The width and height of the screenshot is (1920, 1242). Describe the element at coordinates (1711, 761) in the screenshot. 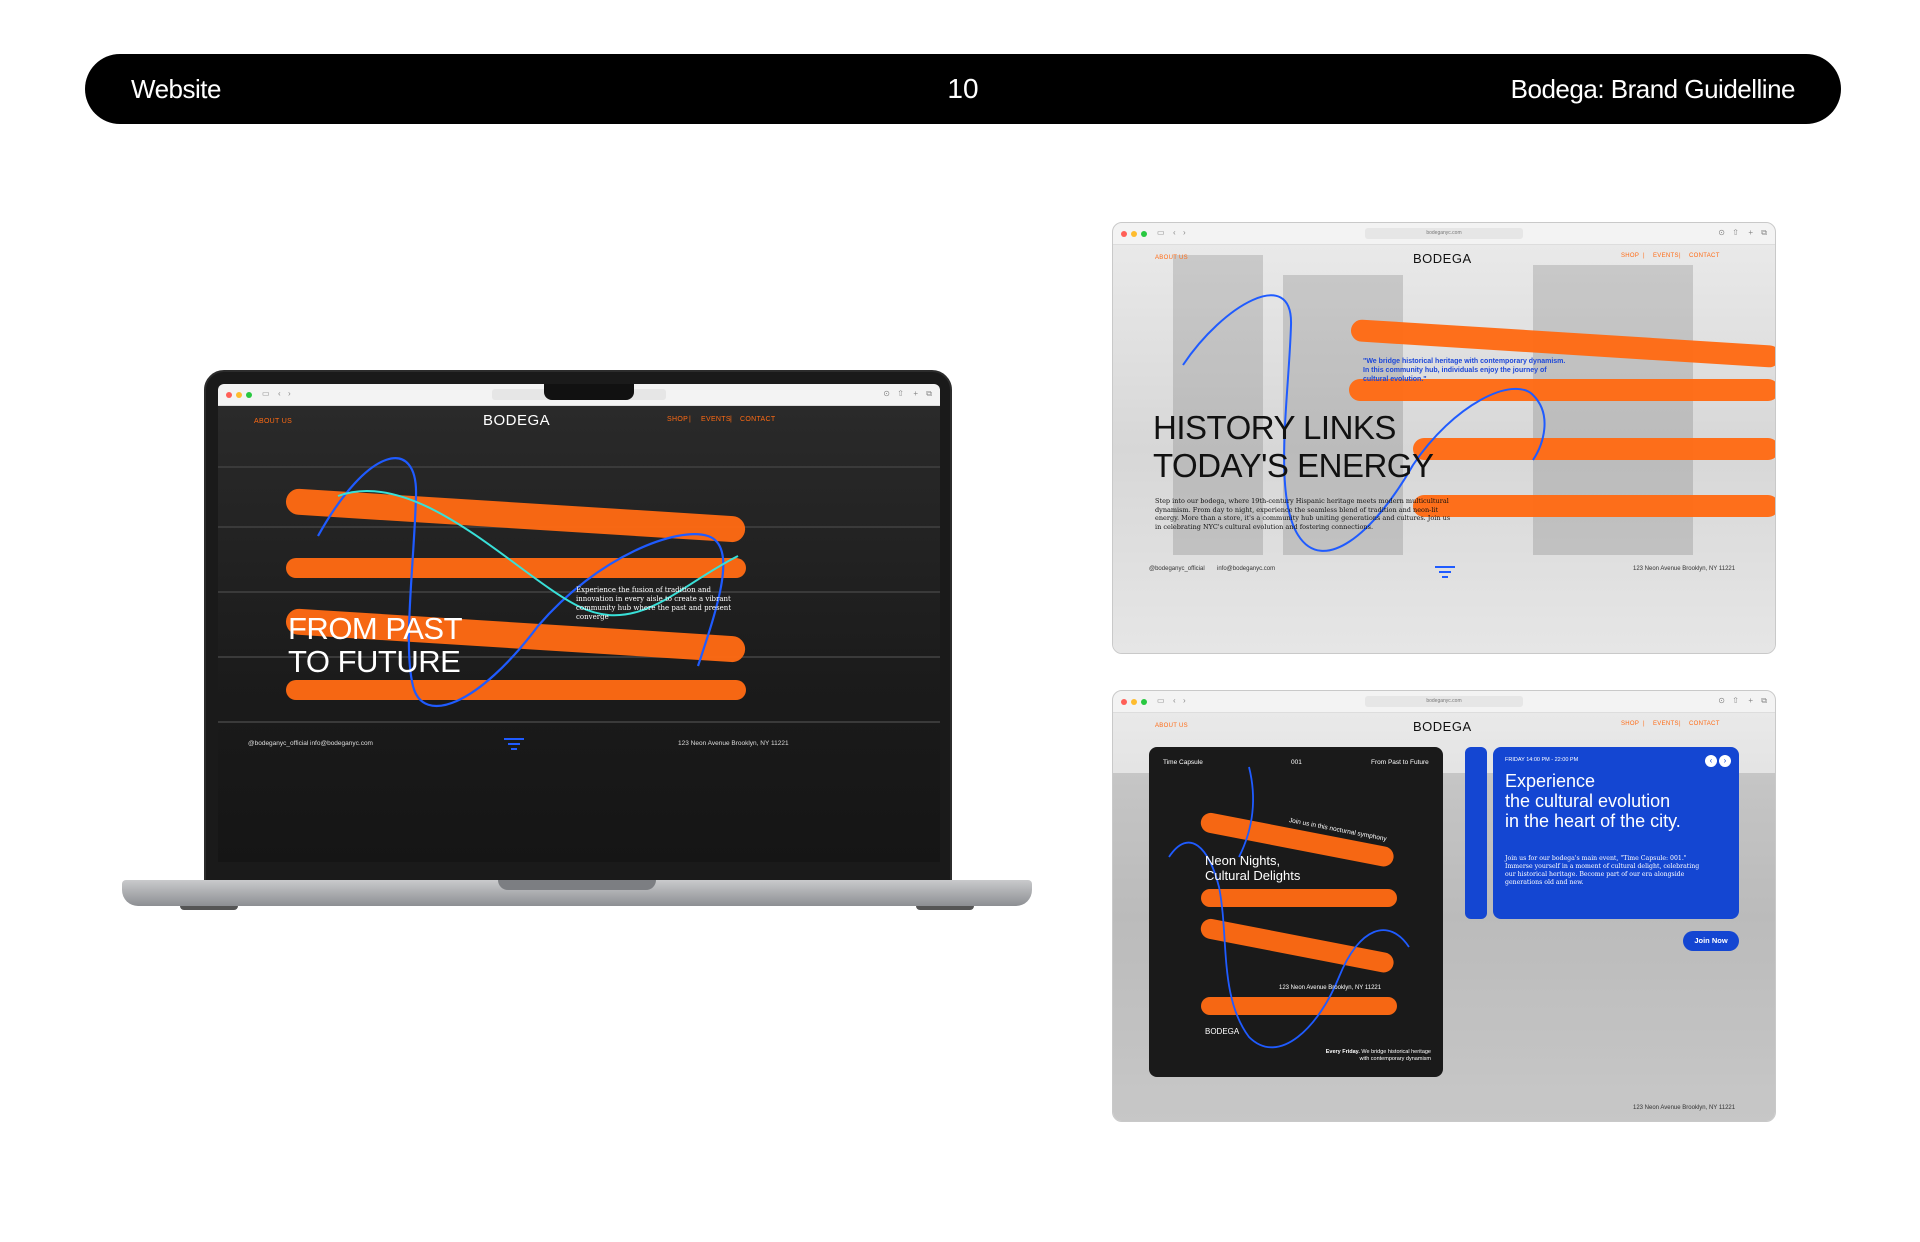

I see `carousel-prev-icon: ‹` at that location.